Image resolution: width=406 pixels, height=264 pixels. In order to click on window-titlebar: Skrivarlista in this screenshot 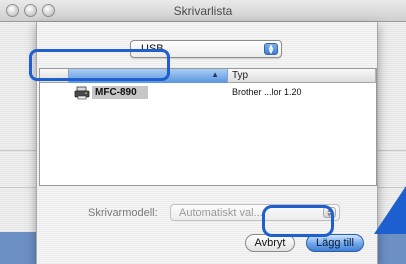, I will do `click(203, 11)`.